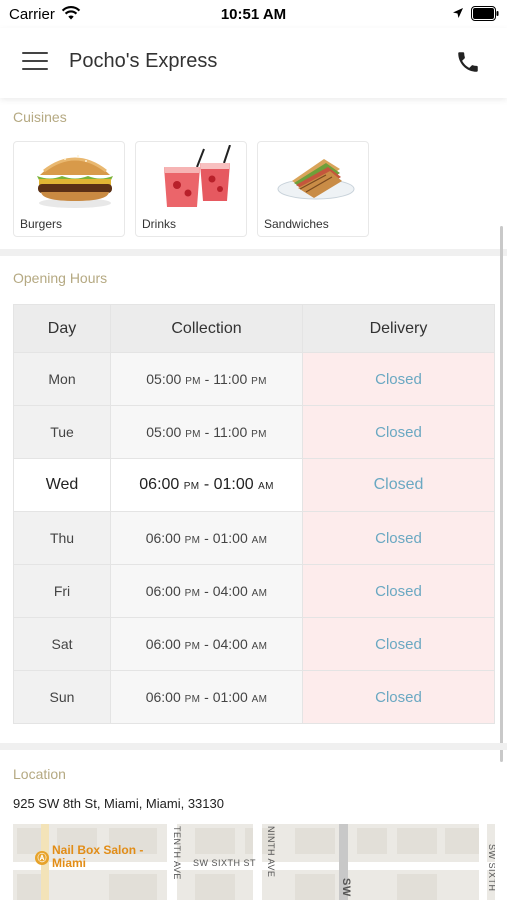 The width and height of the screenshot is (507, 900). What do you see at coordinates (118, 803) in the screenshot?
I see `address-text: 925 SW 8th St, Miami, Miami, 33130` at bounding box center [118, 803].